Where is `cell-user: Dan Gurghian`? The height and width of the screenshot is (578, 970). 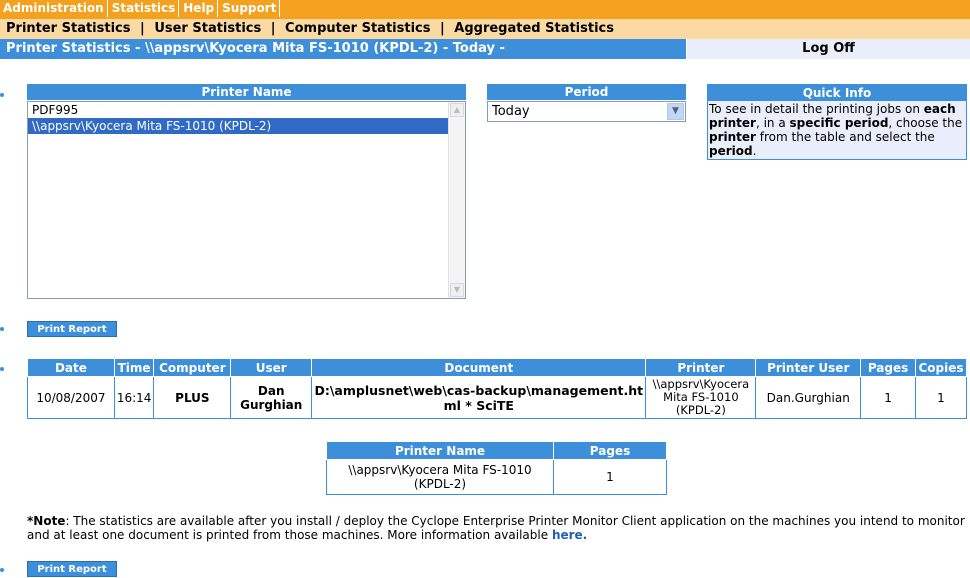 cell-user: Dan Gurghian is located at coordinates (271, 397).